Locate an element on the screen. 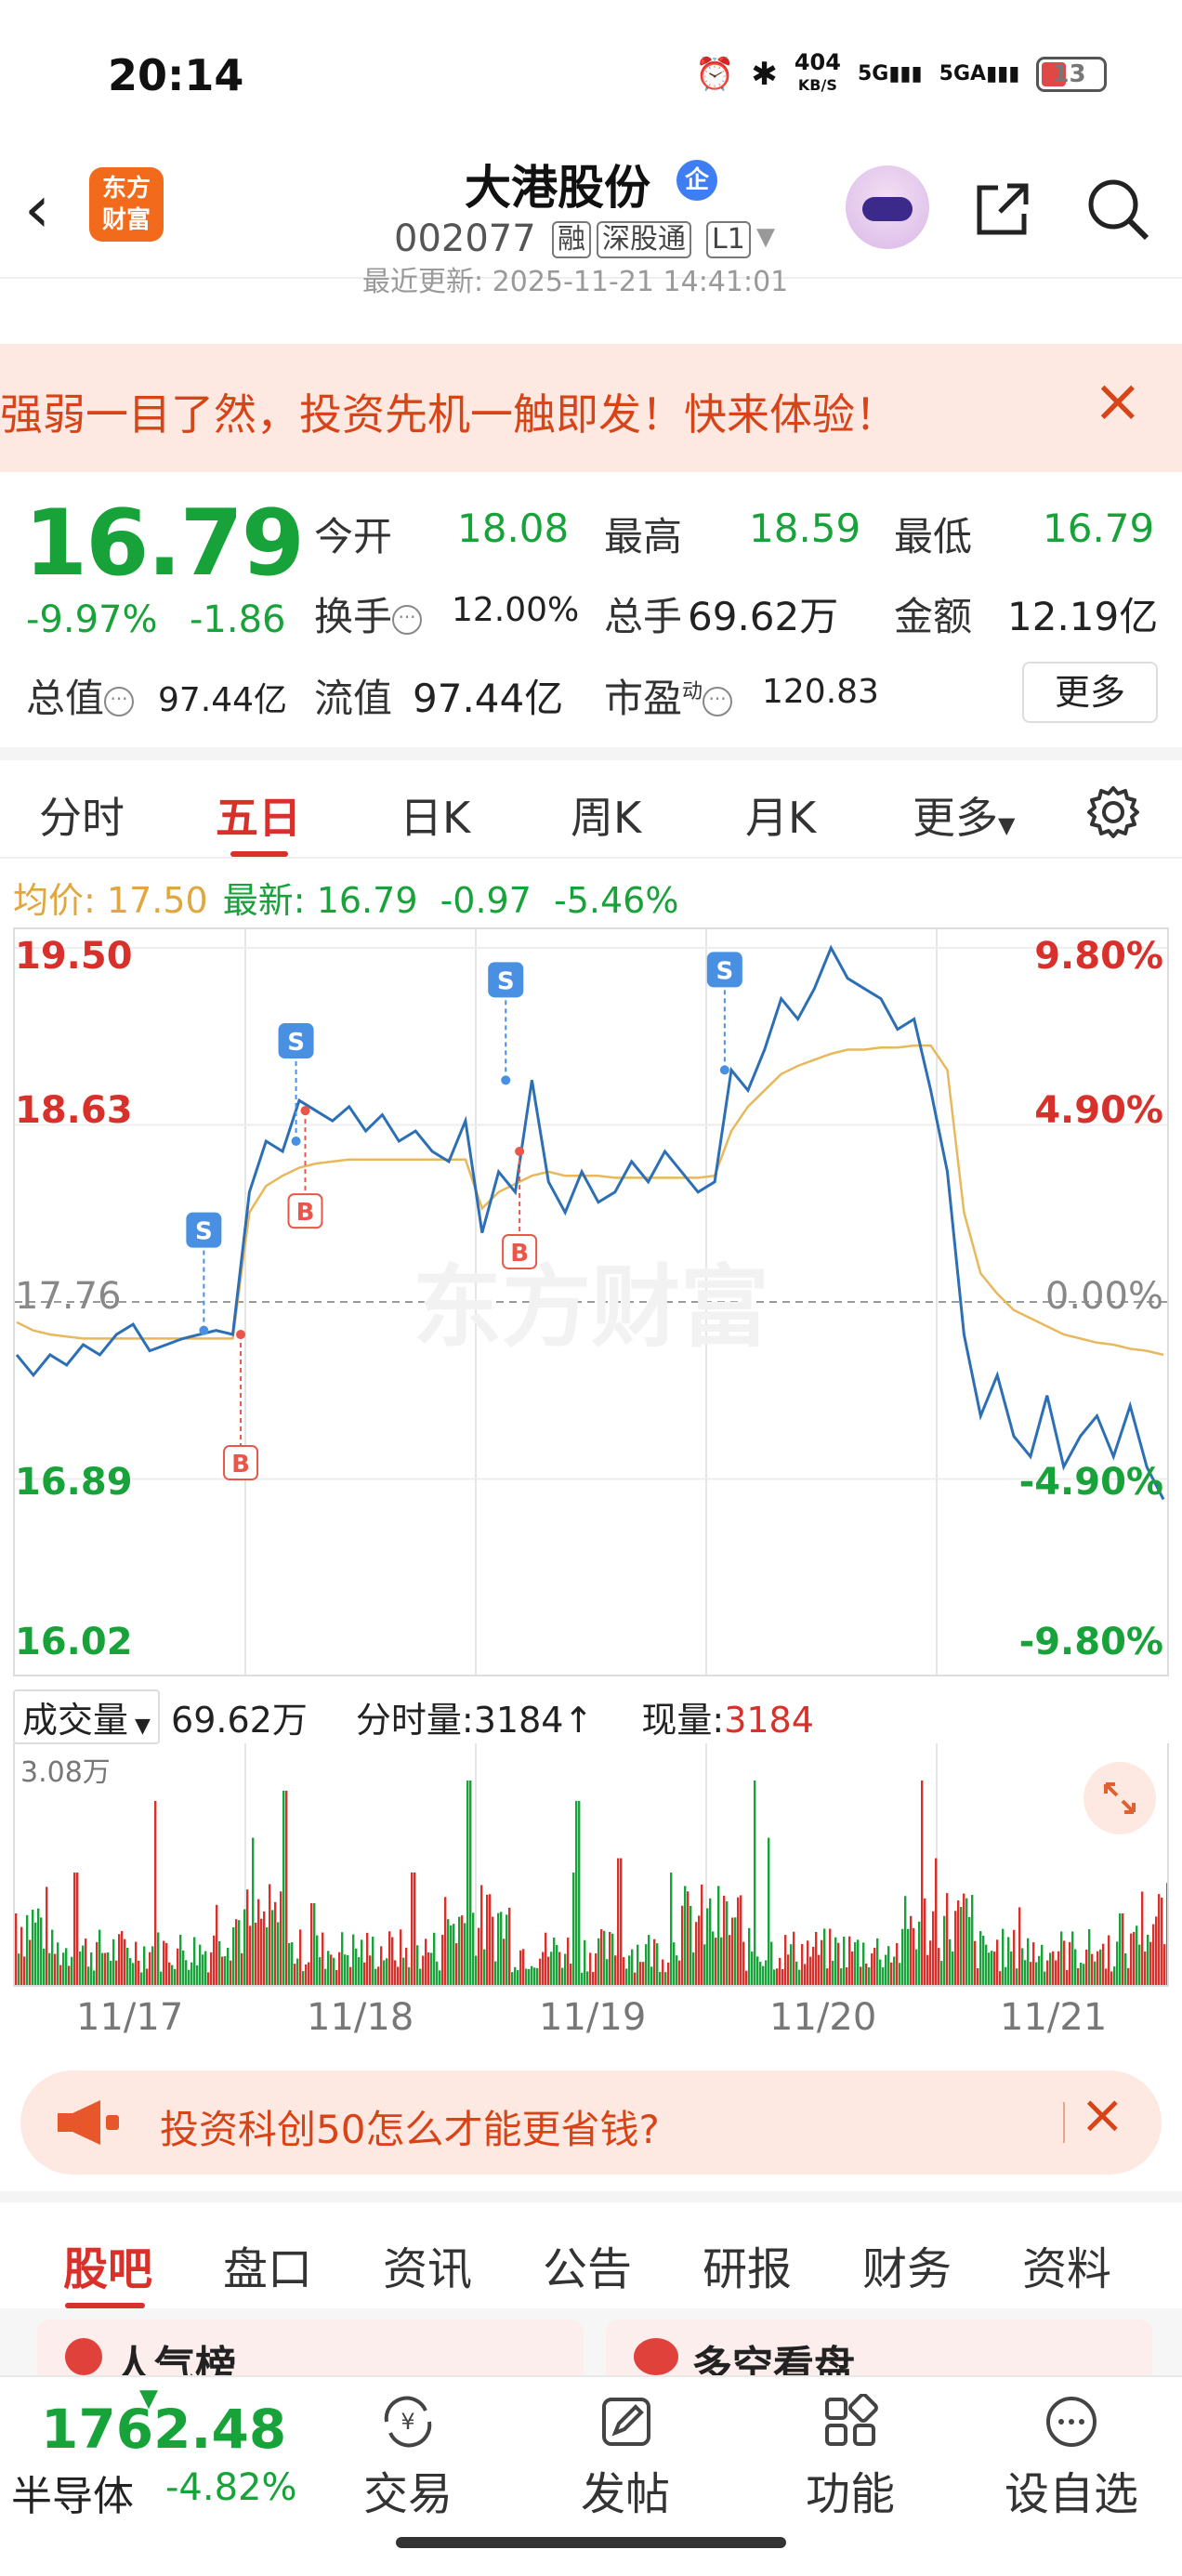 The height and width of the screenshot is (2576, 1182). tab-forum: 股吧 is located at coordinates (107, 2264).